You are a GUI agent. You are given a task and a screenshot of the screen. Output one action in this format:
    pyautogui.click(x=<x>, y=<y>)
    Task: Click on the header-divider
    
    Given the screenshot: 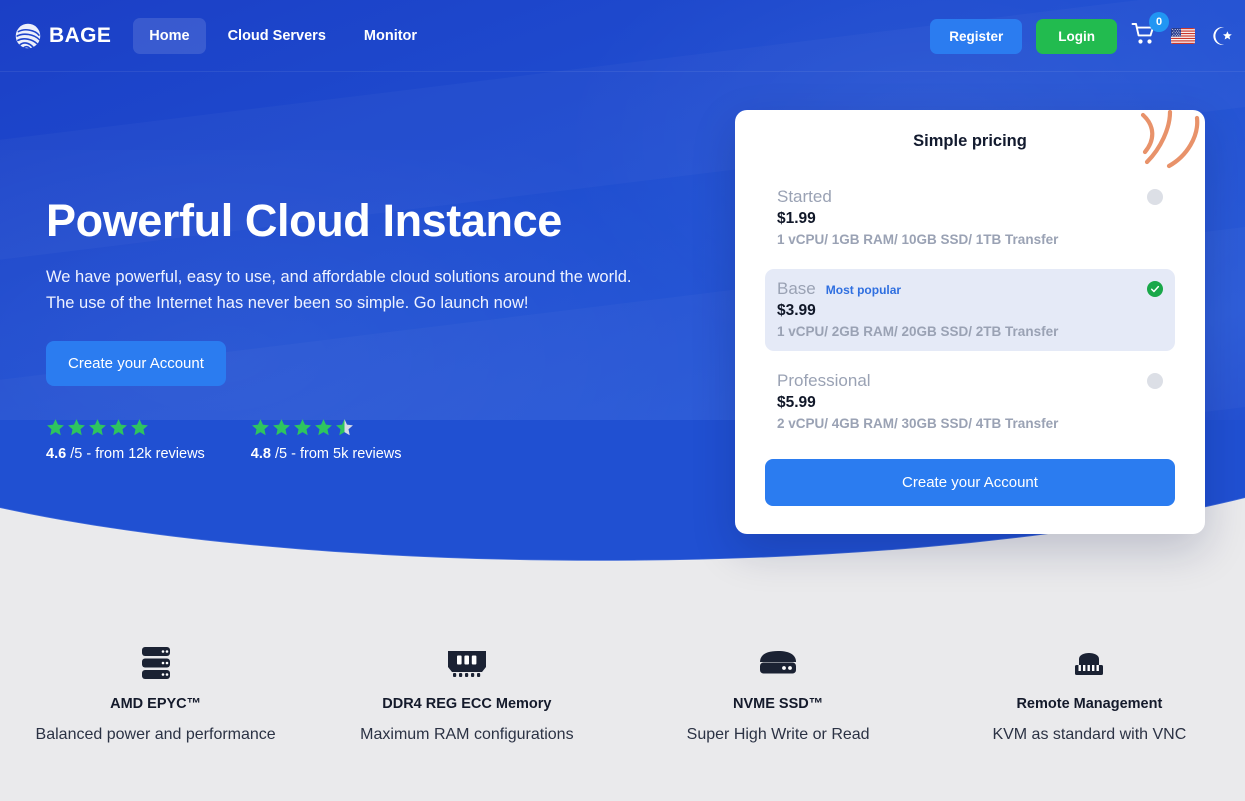 What is the action you would take?
    pyautogui.click(x=622, y=71)
    